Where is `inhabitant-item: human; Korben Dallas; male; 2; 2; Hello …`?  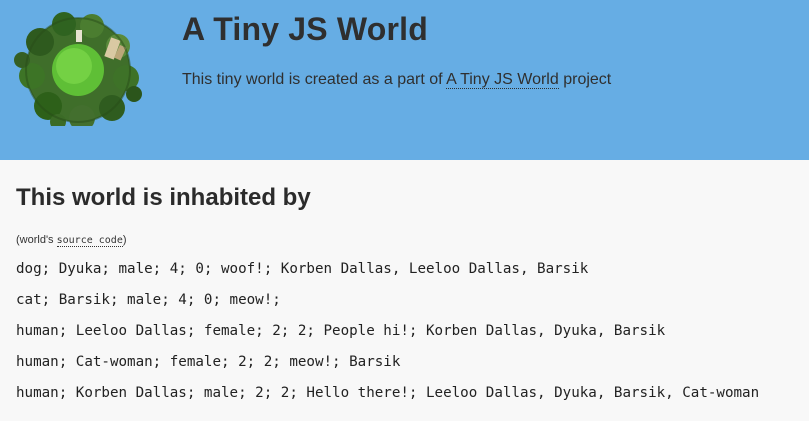
inhabitant-item: human; Korben Dallas; male; 2; 2; Hello … is located at coordinates (388, 393).